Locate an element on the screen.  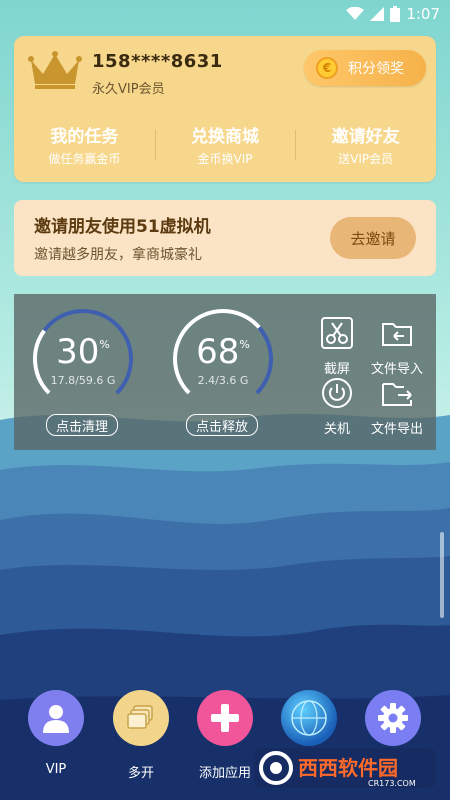
stack-icon is located at coordinates (140, 717).